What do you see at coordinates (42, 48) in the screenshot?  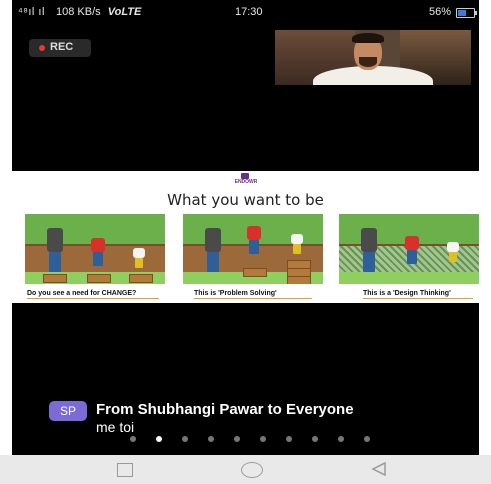 I see `record-dot-icon` at bounding box center [42, 48].